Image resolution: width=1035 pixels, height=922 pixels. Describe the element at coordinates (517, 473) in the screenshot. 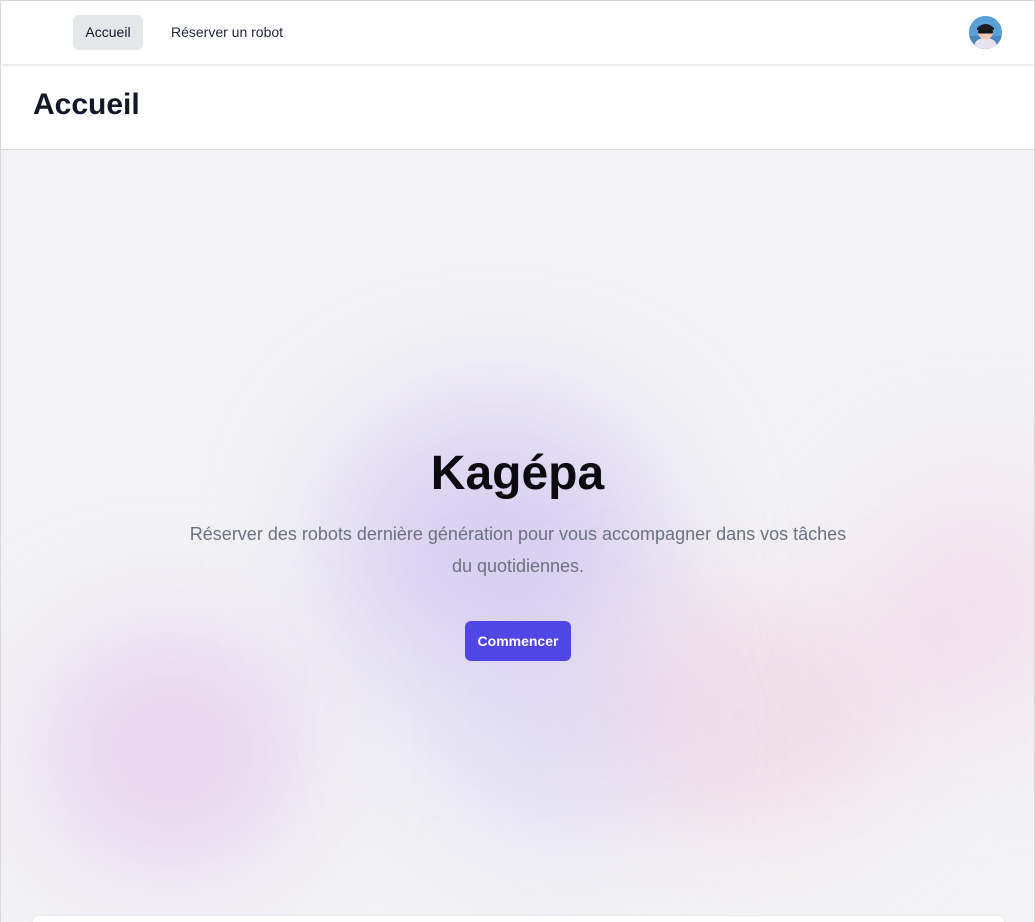

I see `hero-title: Kagépa` at that location.